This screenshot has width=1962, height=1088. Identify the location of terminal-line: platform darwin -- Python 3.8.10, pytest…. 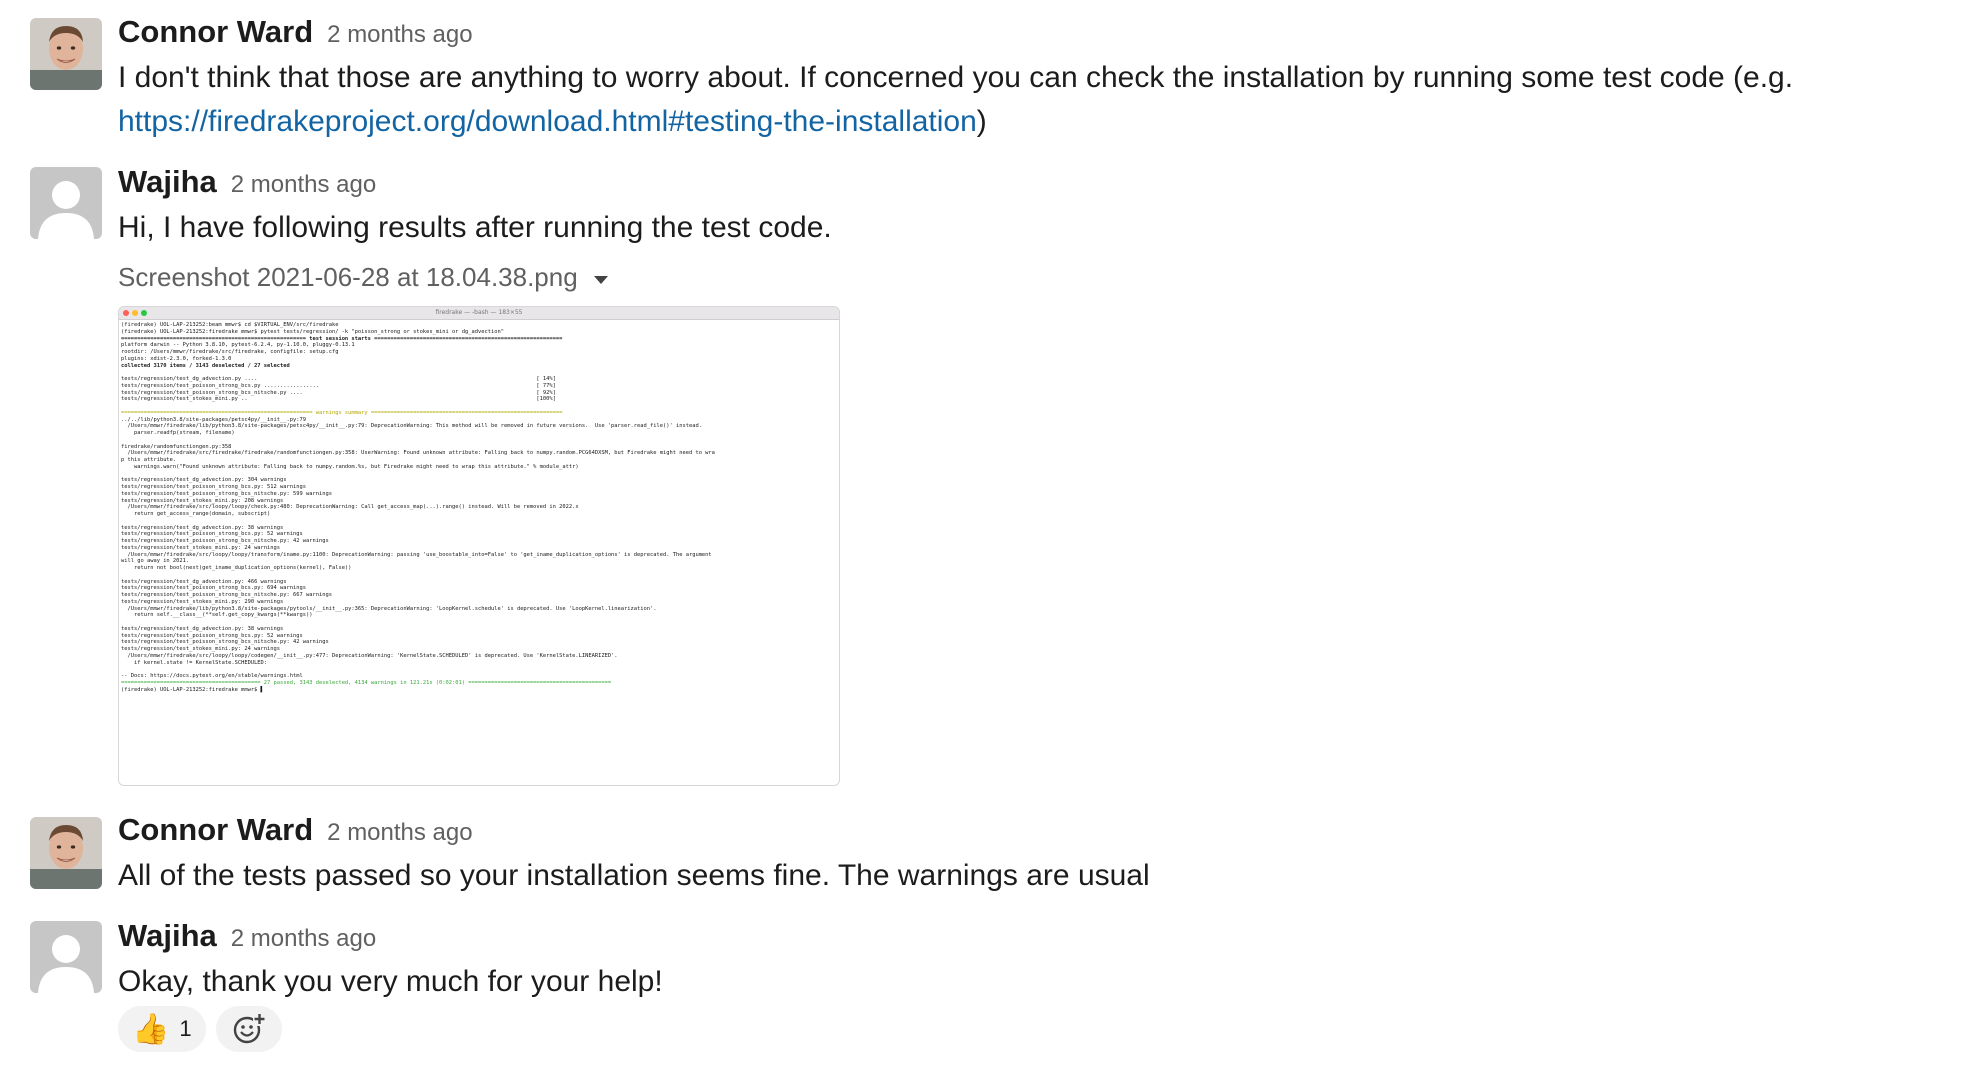
(238, 345).